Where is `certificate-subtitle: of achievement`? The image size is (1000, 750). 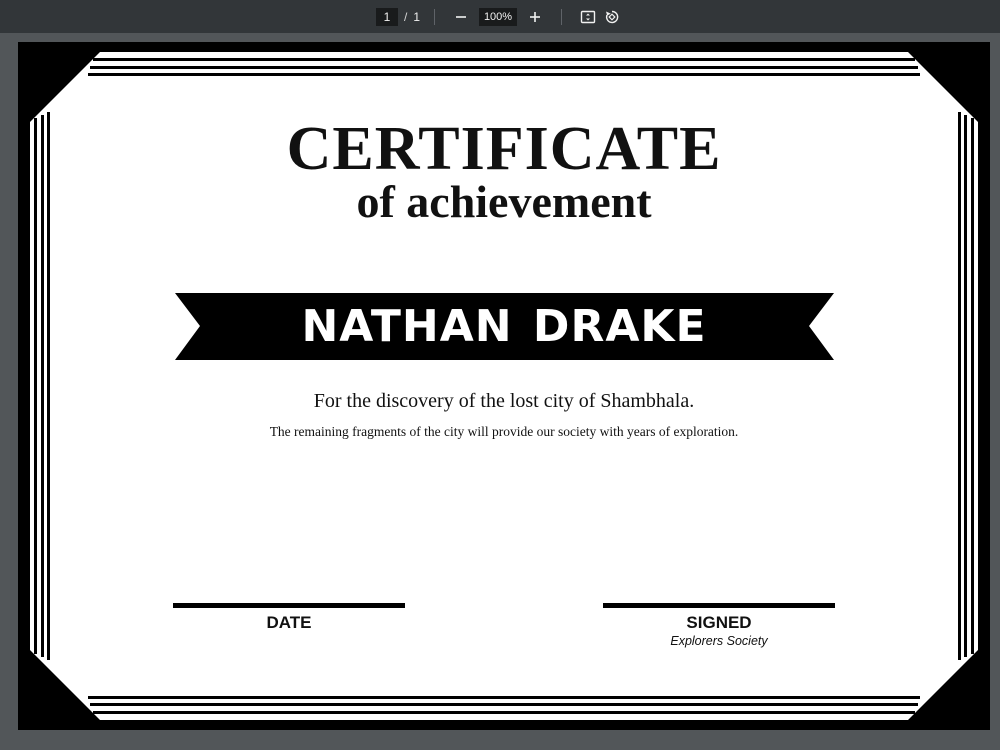
certificate-subtitle: of achievement is located at coordinates (504, 201).